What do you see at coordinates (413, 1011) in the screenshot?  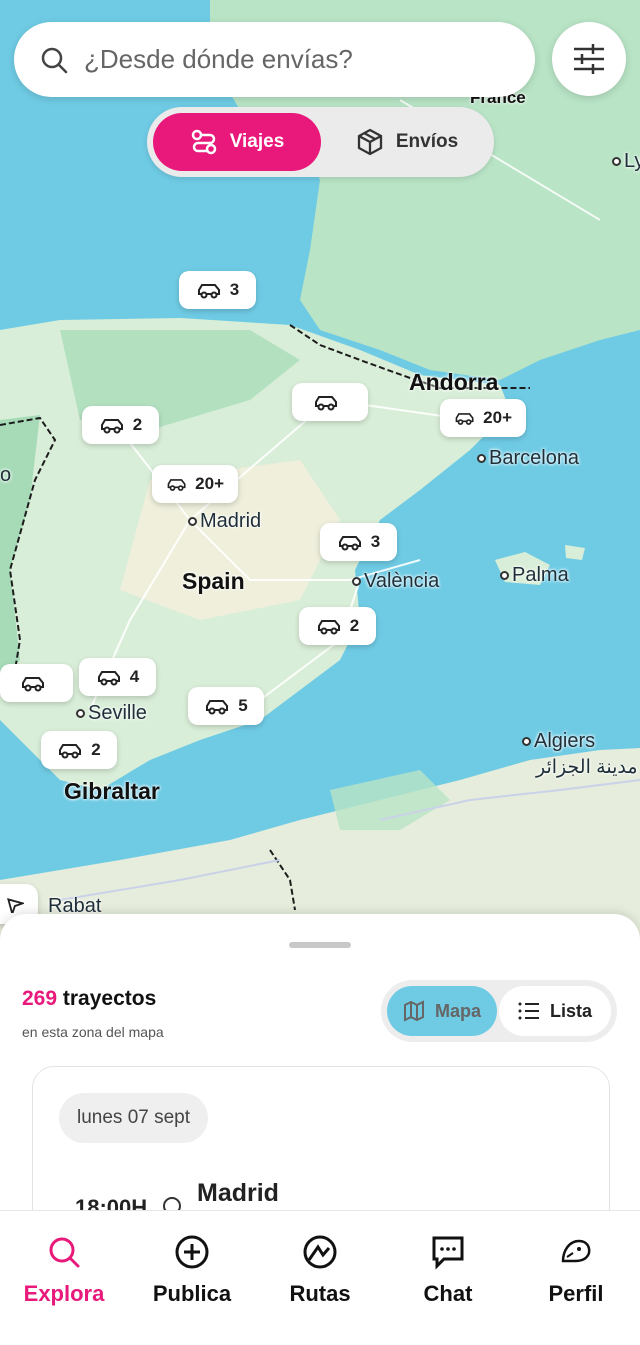 I see `map-icon` at bounding box center [413, 1011].